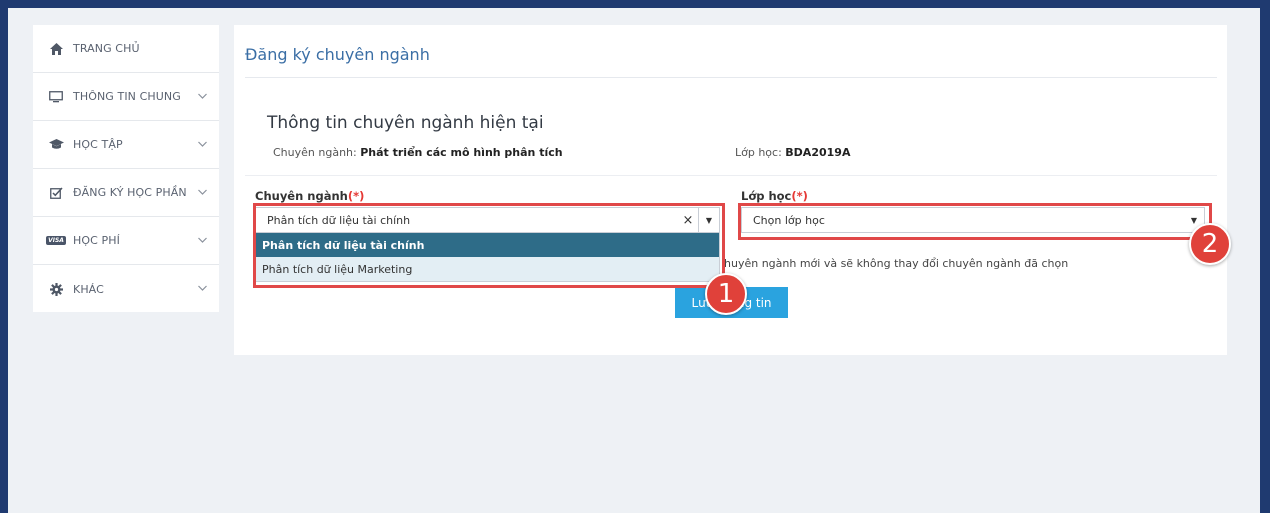 Image resolution: width=1270 pixels, height=513 pixels. Describe the element at coordinates (487, 269) in the screenshot. I see `major-option: Phân tích dữ liệu Marketing` at that location.